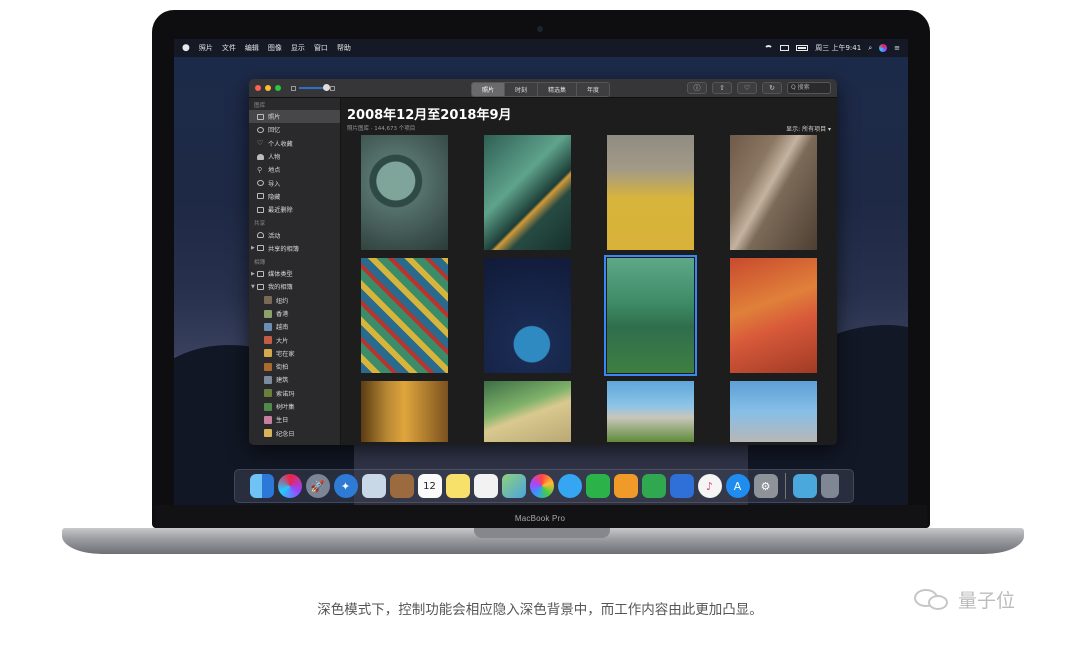  What do you see at coordinates (258, 88) in the screenshot?
I see `close-button` at bounding box center [258, 88].